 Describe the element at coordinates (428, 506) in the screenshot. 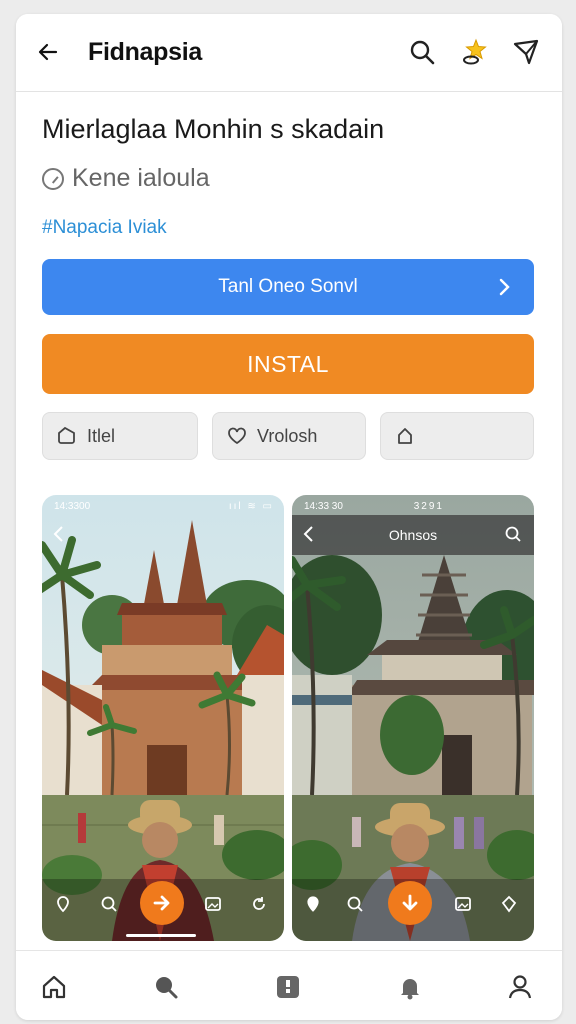

I see `status-indicators: 3291` at that location.